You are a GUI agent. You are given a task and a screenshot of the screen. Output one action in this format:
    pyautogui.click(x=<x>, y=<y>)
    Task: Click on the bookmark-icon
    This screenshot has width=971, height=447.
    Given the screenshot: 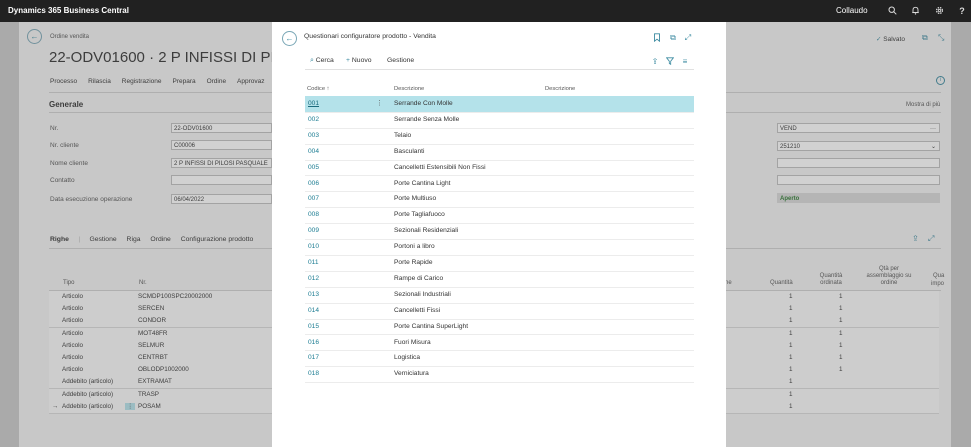 What is the action you would take?
    pyautogui.click(x=657, y=38)
    